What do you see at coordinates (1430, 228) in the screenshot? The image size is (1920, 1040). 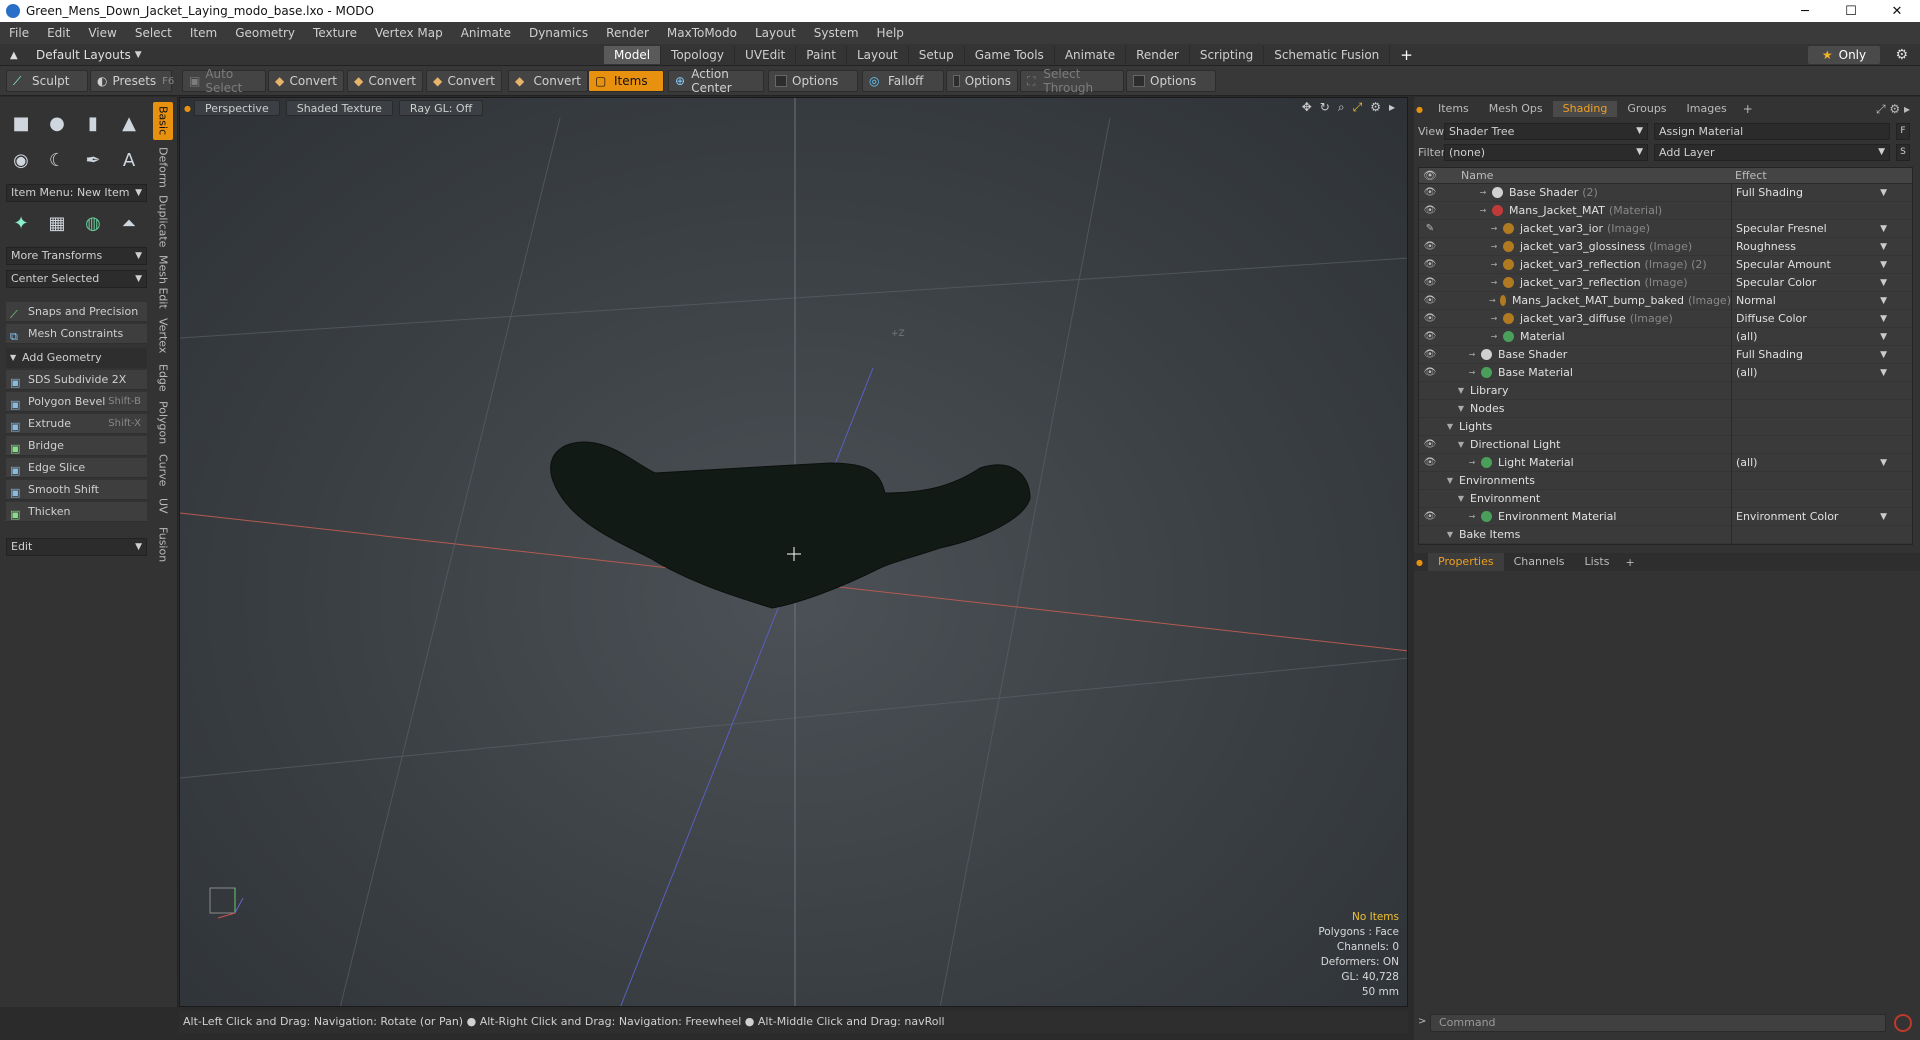 I see `visibility-eye-icon: ✎` at bounding box center [1430, 228].